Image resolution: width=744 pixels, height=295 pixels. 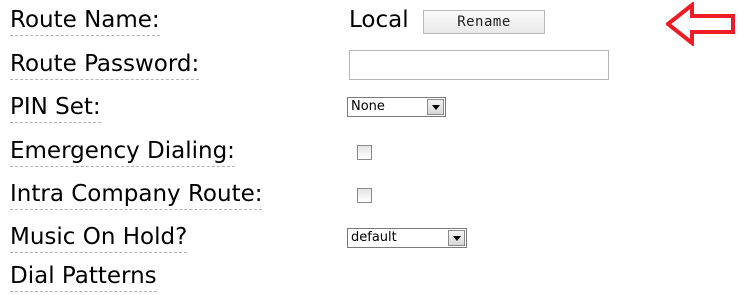 What do you see at coordinates (396, 107) in the screenshot?
I see `pin-set-select: None` at bounding box center [396, 107].